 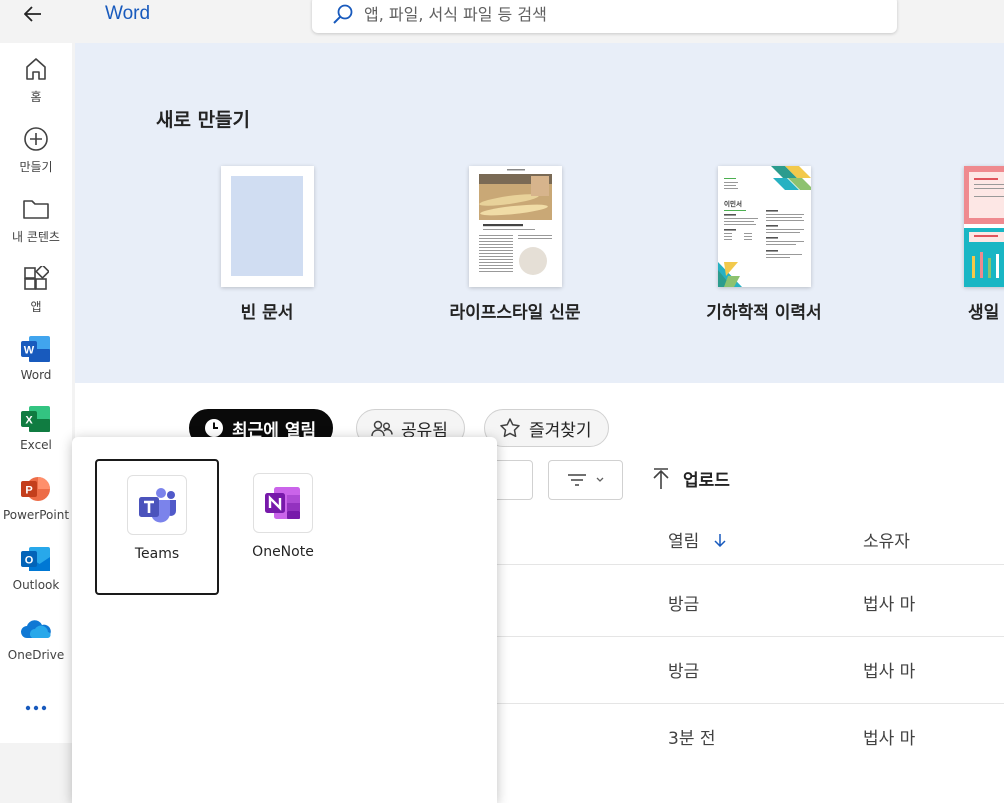 I want to click on app-tile-teams: Teams, so click(x=157, y=527).